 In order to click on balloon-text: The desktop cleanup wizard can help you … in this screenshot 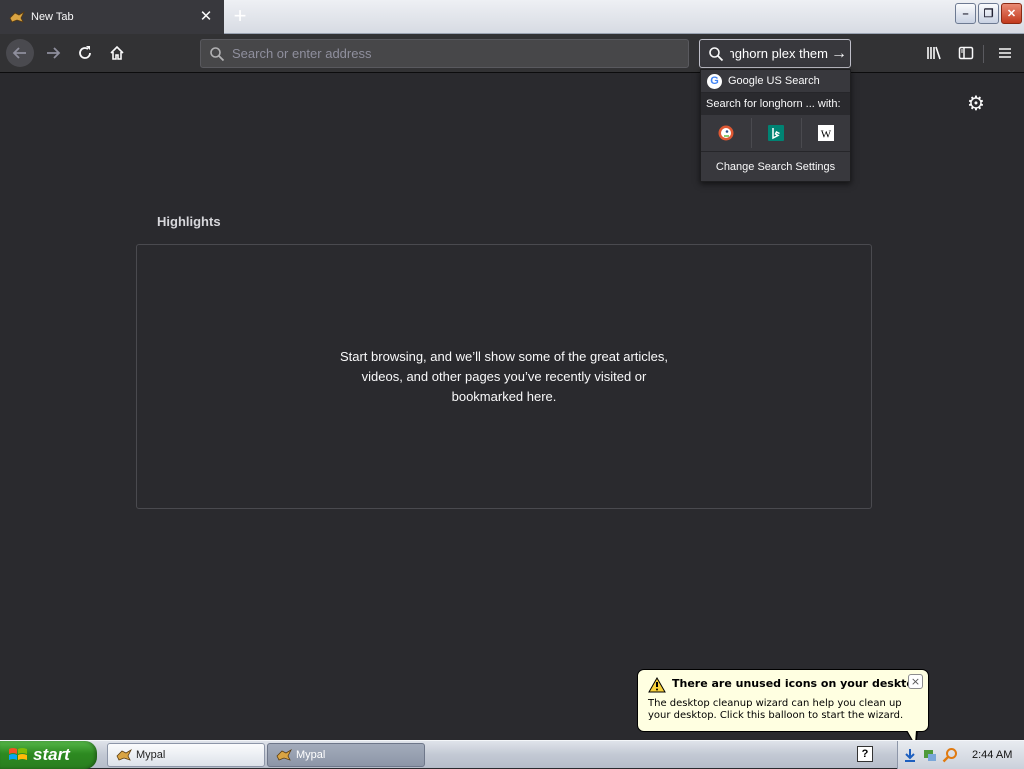, I will do `click(776, 709)`.